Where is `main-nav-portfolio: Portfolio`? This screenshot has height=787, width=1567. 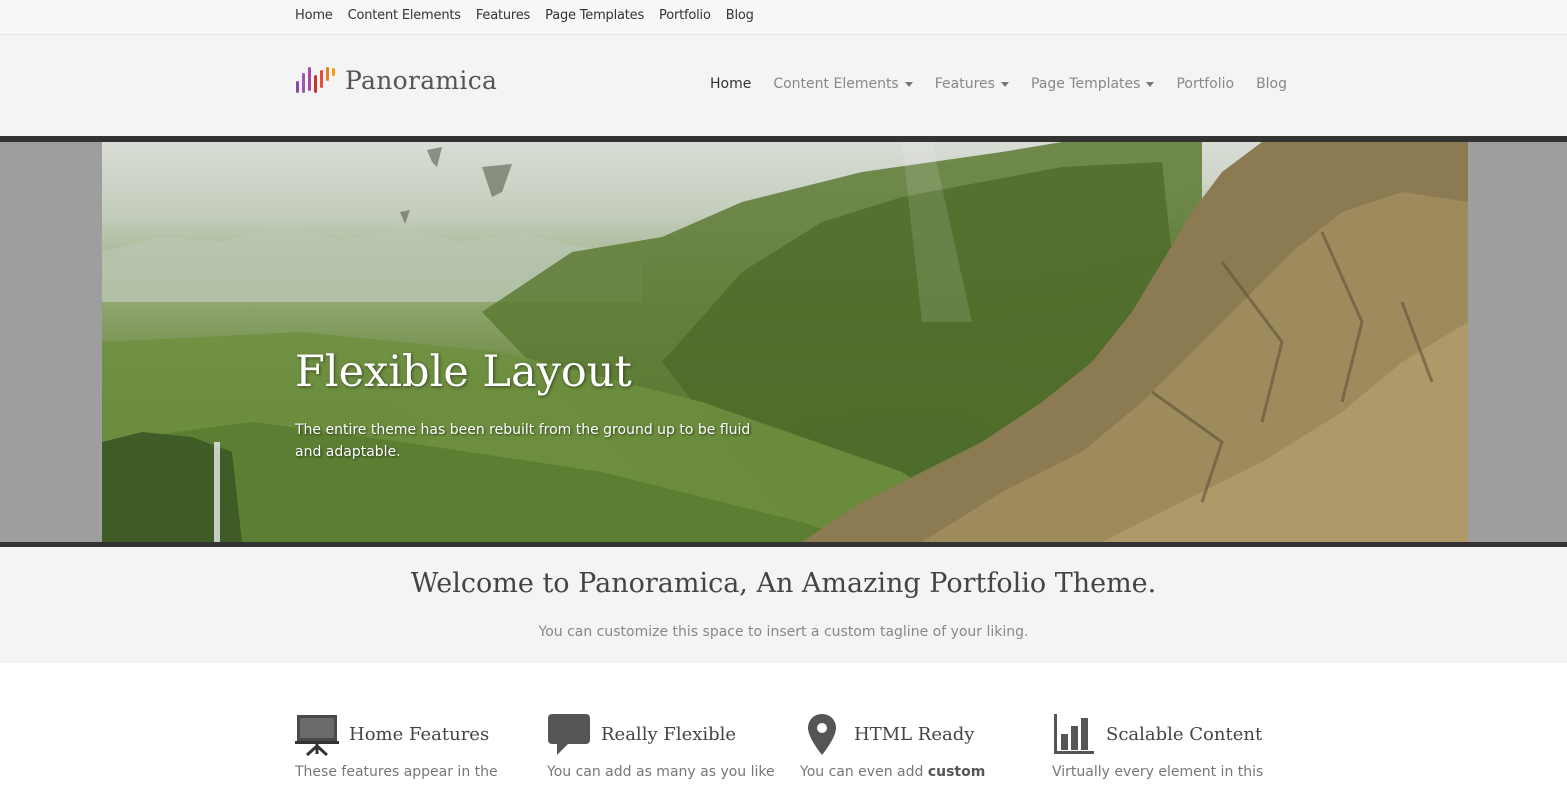 main-nav-portfolio: Portfolio is located at coordinates (1205, 84).